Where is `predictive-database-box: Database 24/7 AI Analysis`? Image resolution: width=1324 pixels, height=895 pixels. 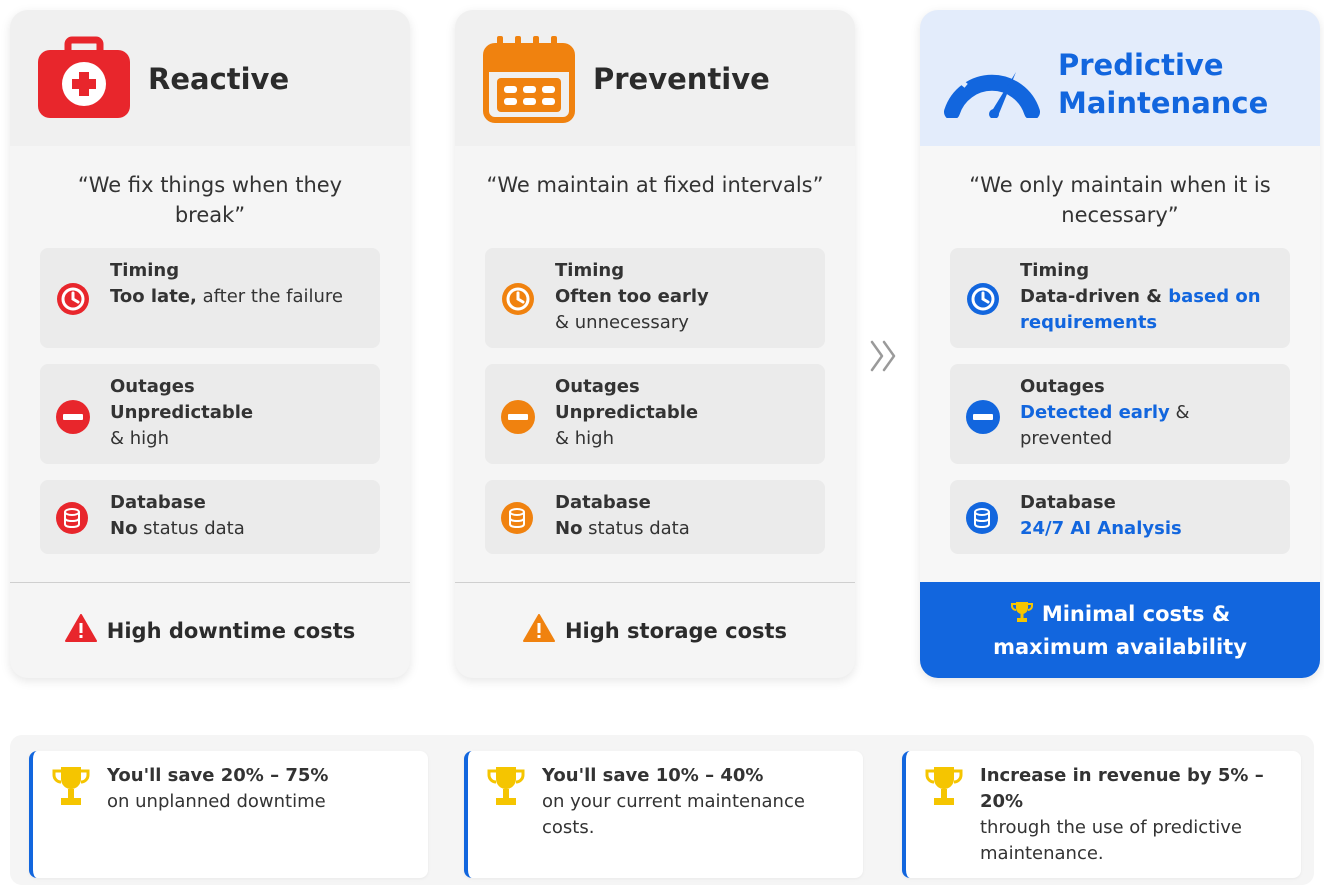
predictive-database-box: Database 24/7 AI Analysis is located at coordinates (1120, 517).